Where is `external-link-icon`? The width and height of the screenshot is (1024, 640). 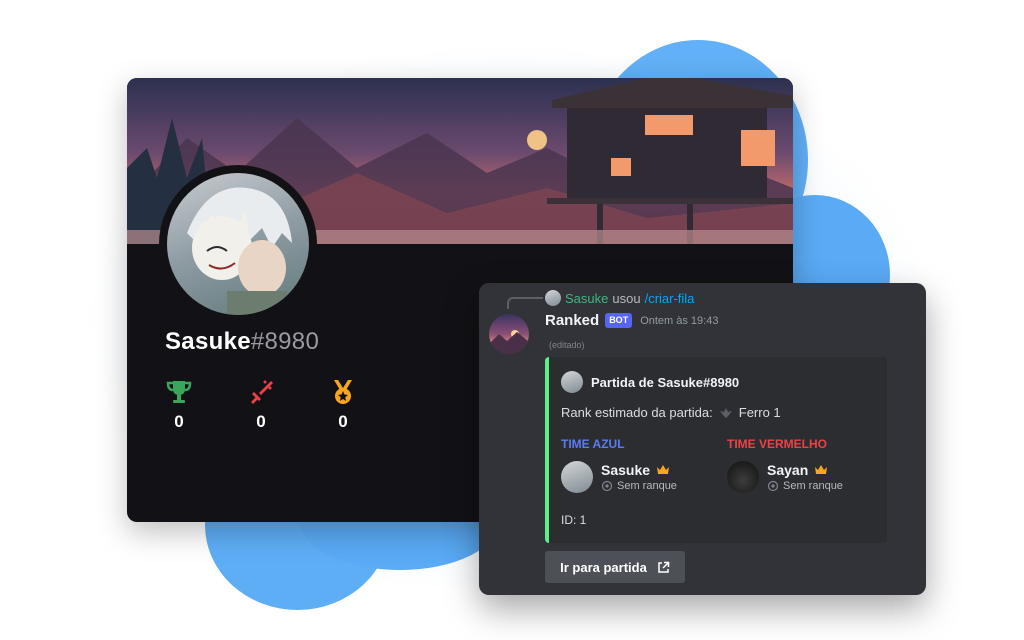
external-link-icon is located at coordinates (664, 567).